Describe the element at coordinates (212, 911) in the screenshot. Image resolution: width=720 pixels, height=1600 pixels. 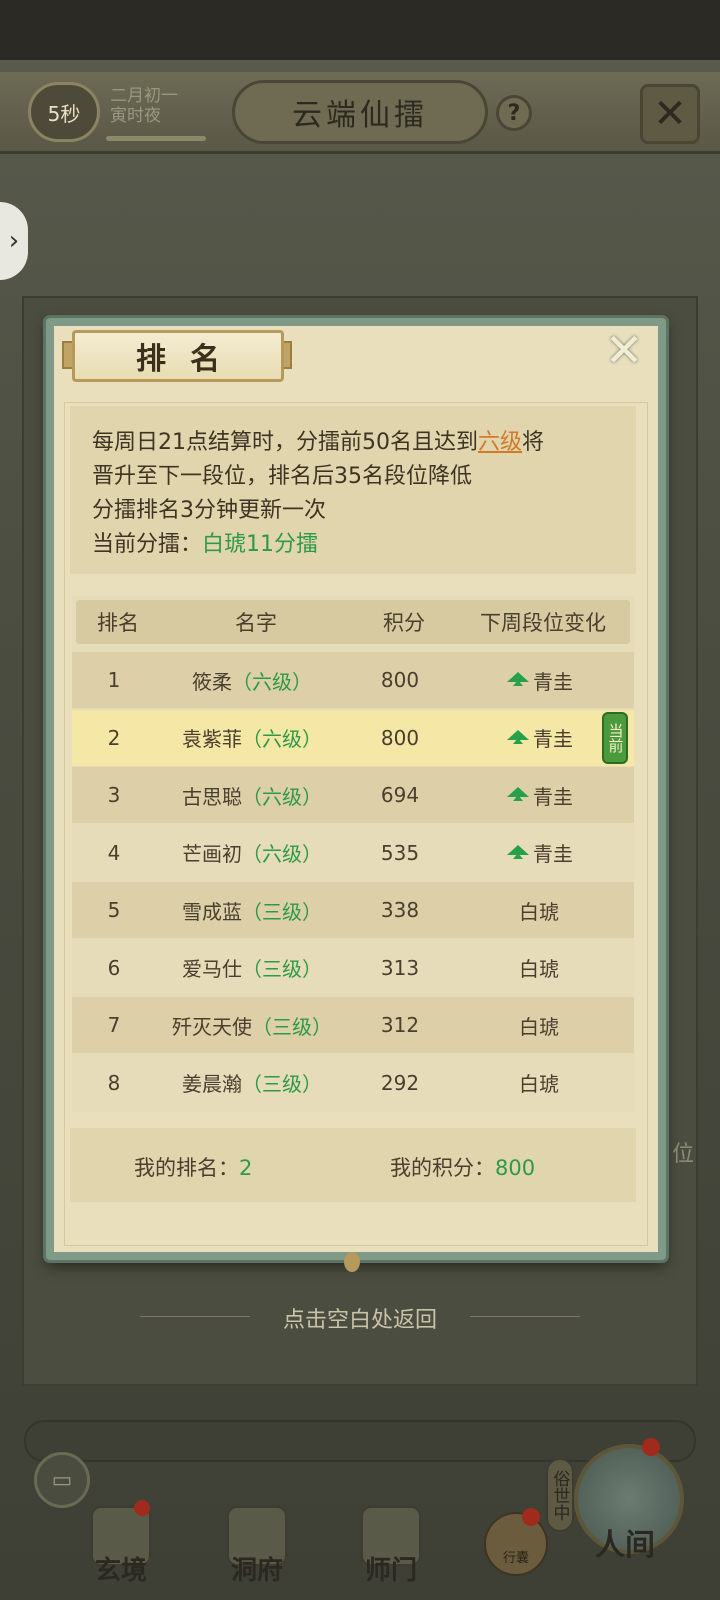
I see `player-name: 雪成蓝` at that location.